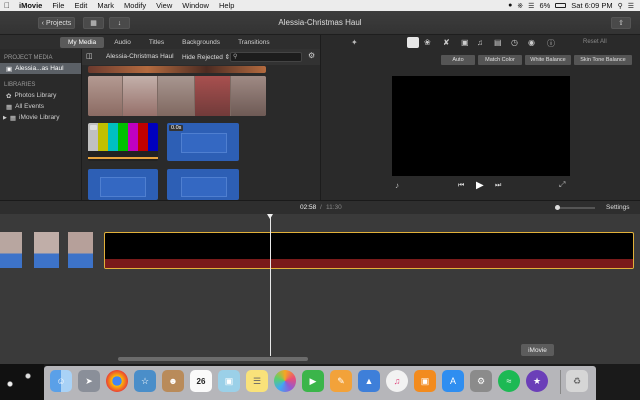  What do you see at coordinates (631, 6) in the screenshot?
I see `notification-center-icon: ☰` at bounding box center [631, 6].